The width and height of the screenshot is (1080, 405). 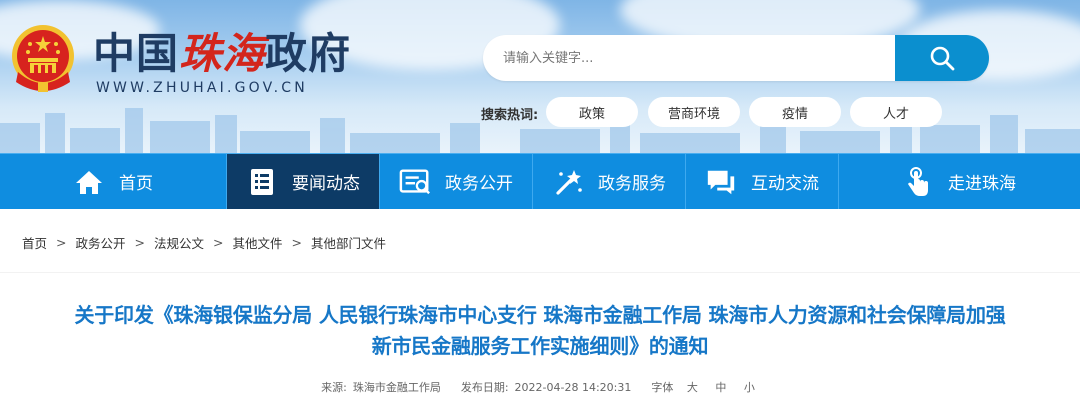 I want to click on nav-item-about-zhuhai: 走进珠海, so click(x=959, y=181).